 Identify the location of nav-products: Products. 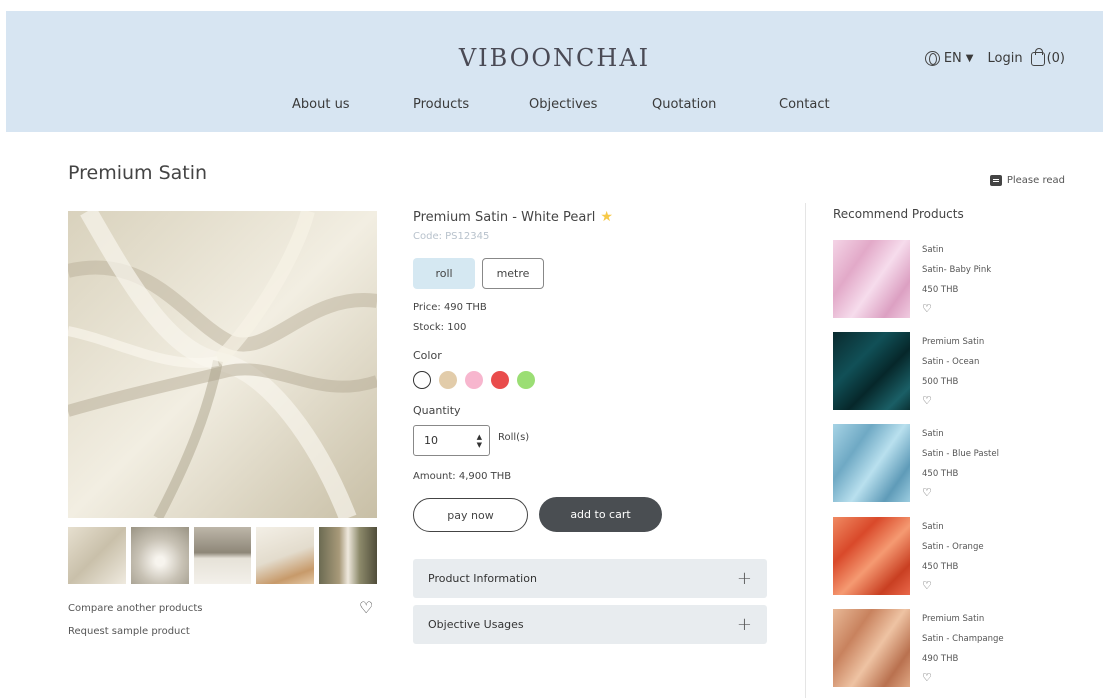
(441, 104).